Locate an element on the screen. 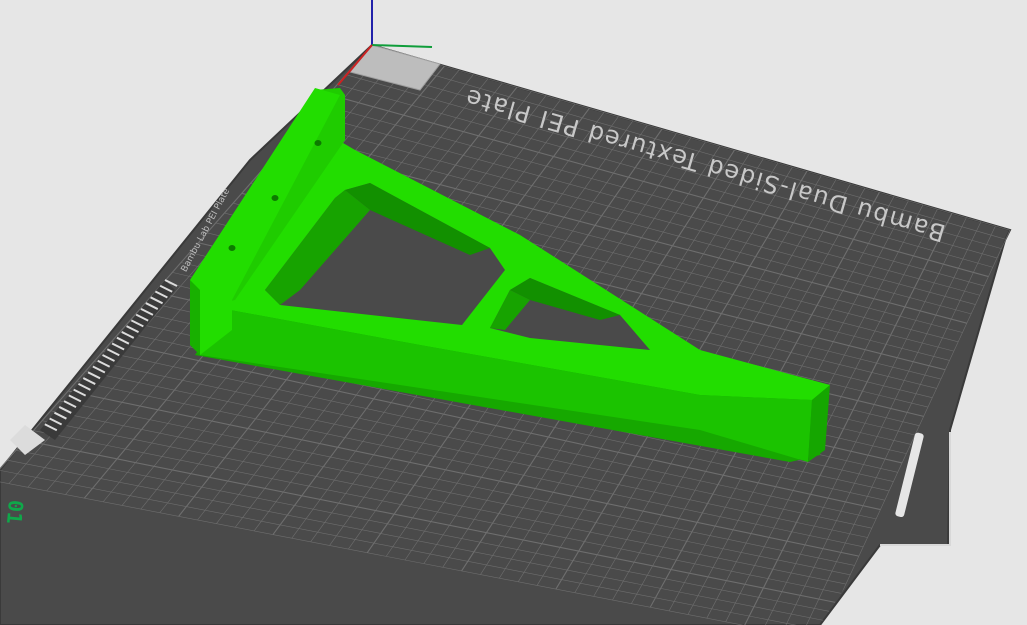 The image size is (1027, 625). plate-number-text: 01 is located at coordinates (15, 512).